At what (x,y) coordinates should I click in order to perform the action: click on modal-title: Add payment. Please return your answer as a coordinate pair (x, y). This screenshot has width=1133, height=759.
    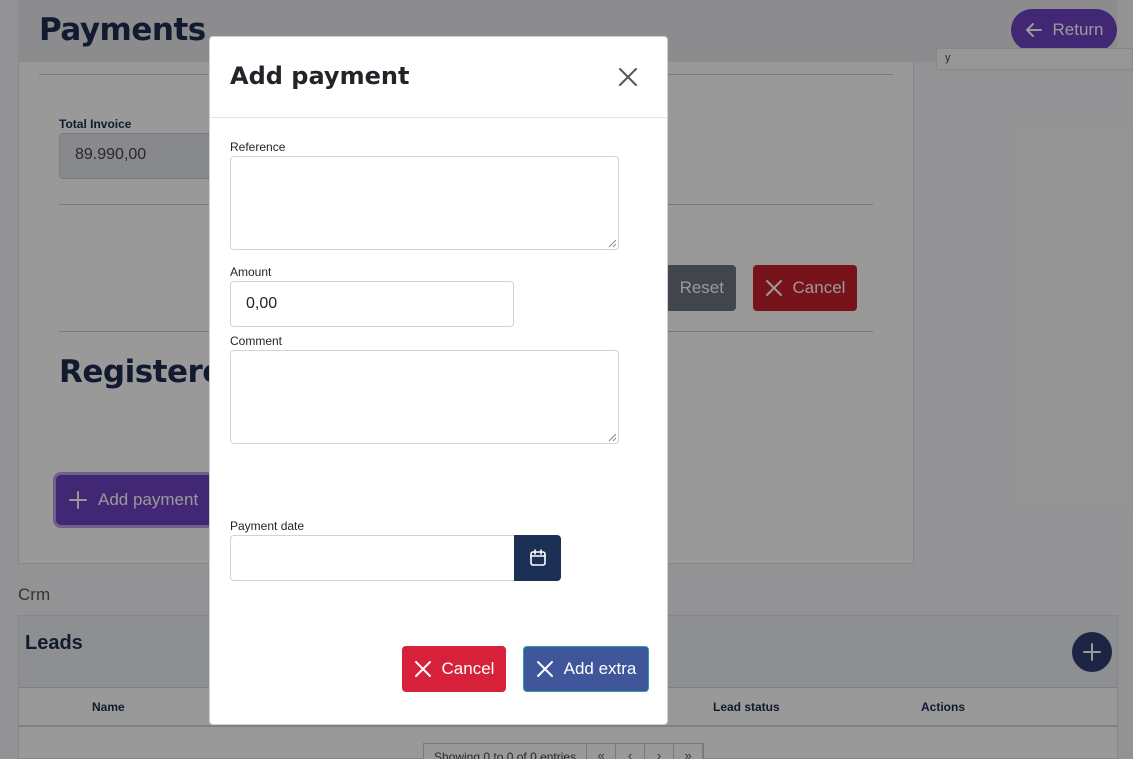
    Looking at the image, I should click on (320, 76).